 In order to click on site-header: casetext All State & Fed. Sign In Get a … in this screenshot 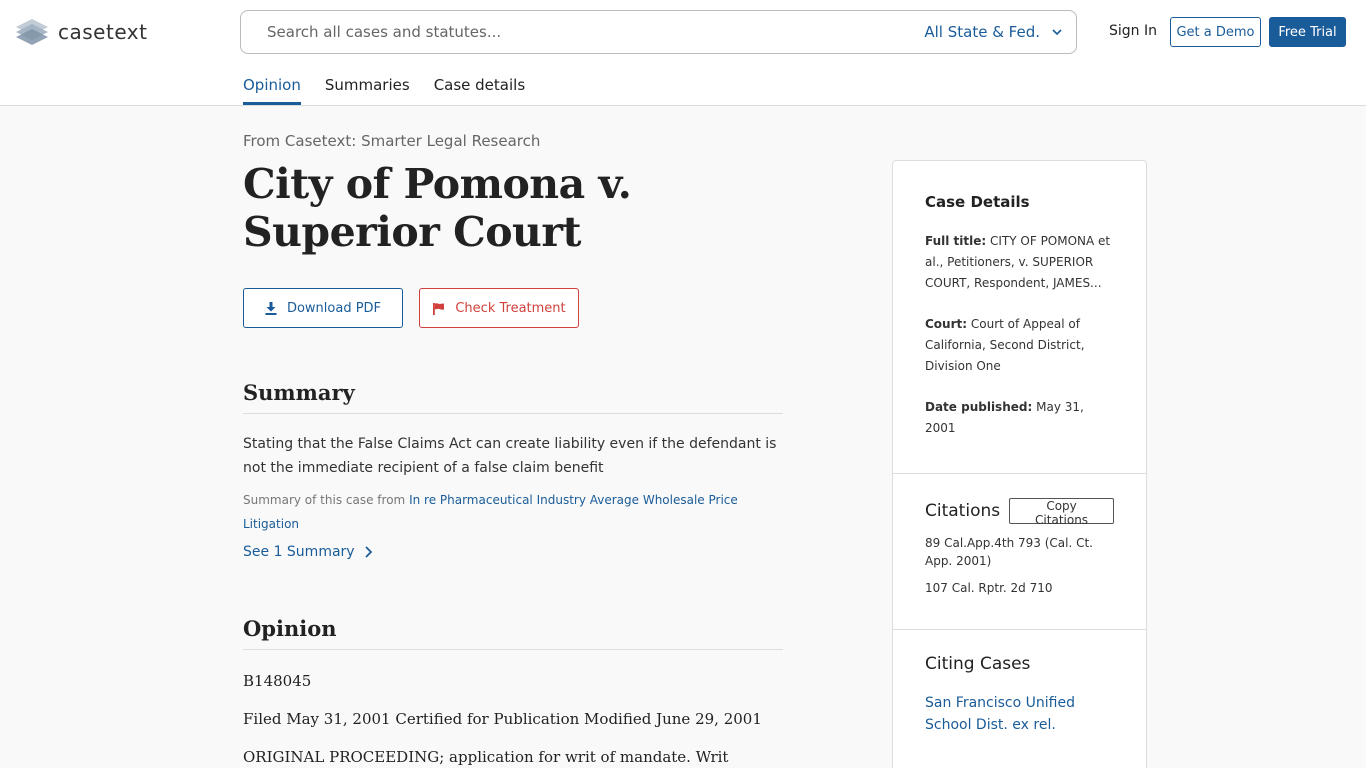, I will do `click(683, 53)`.